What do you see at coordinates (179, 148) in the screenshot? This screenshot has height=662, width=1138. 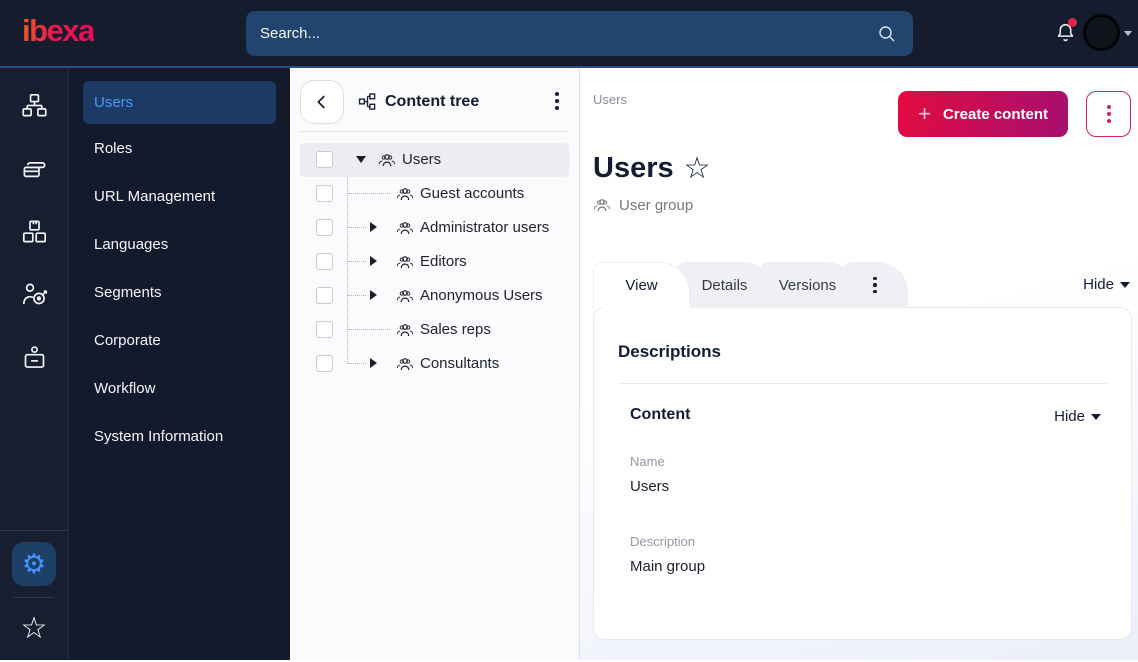 I see `sidebar-item-roles: Roles` at bounding box center [179, 148].